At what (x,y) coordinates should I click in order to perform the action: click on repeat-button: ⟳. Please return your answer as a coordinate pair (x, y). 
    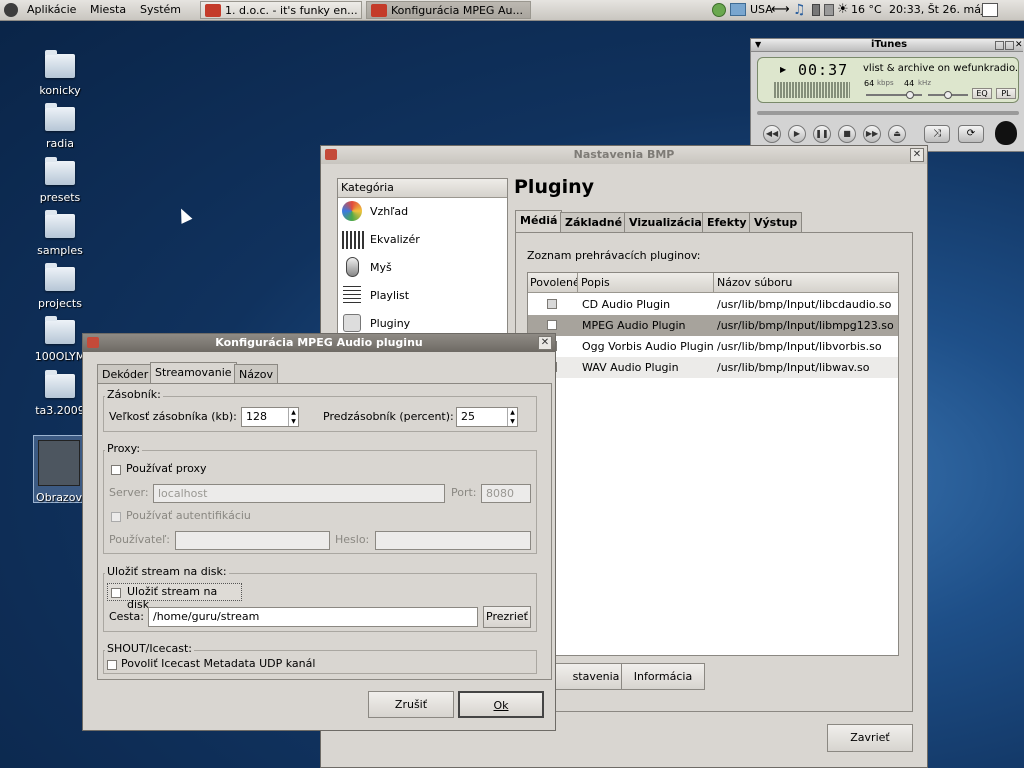
    Looking at the image, I should click on (971, 134).